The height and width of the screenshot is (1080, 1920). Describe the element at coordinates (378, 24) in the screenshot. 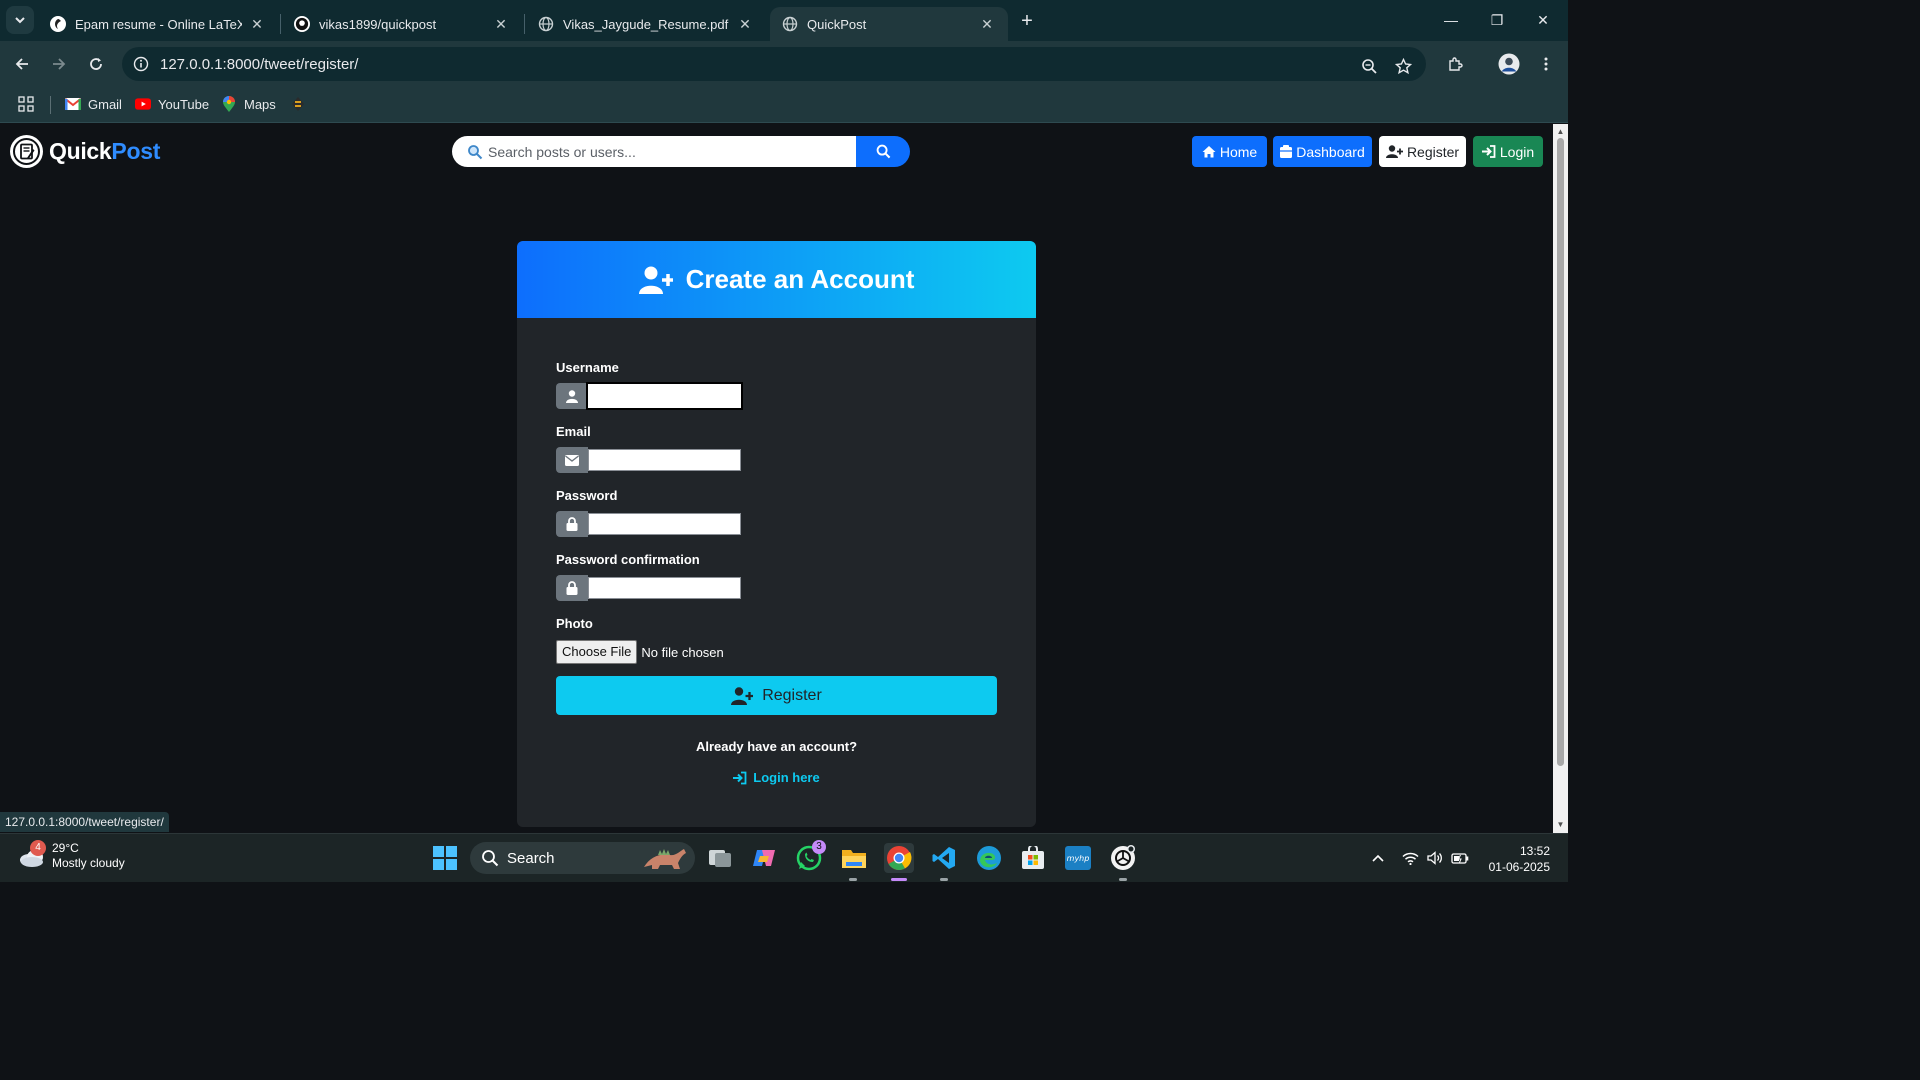

I see `tab-title: vikas1899/quickpost` at that location.